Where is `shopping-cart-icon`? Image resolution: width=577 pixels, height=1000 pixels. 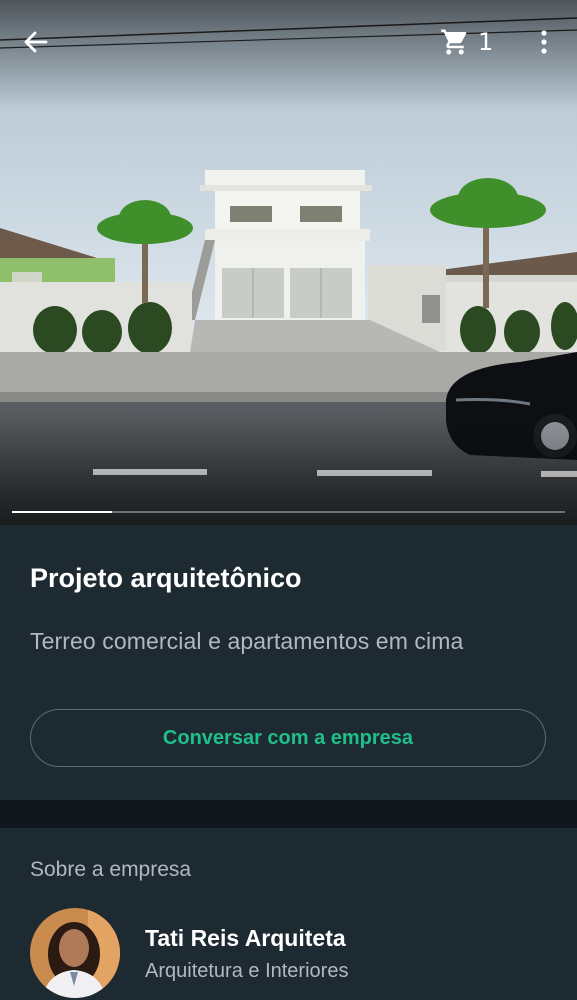
shopping-cart-icon is located at coordinates (454, 42).